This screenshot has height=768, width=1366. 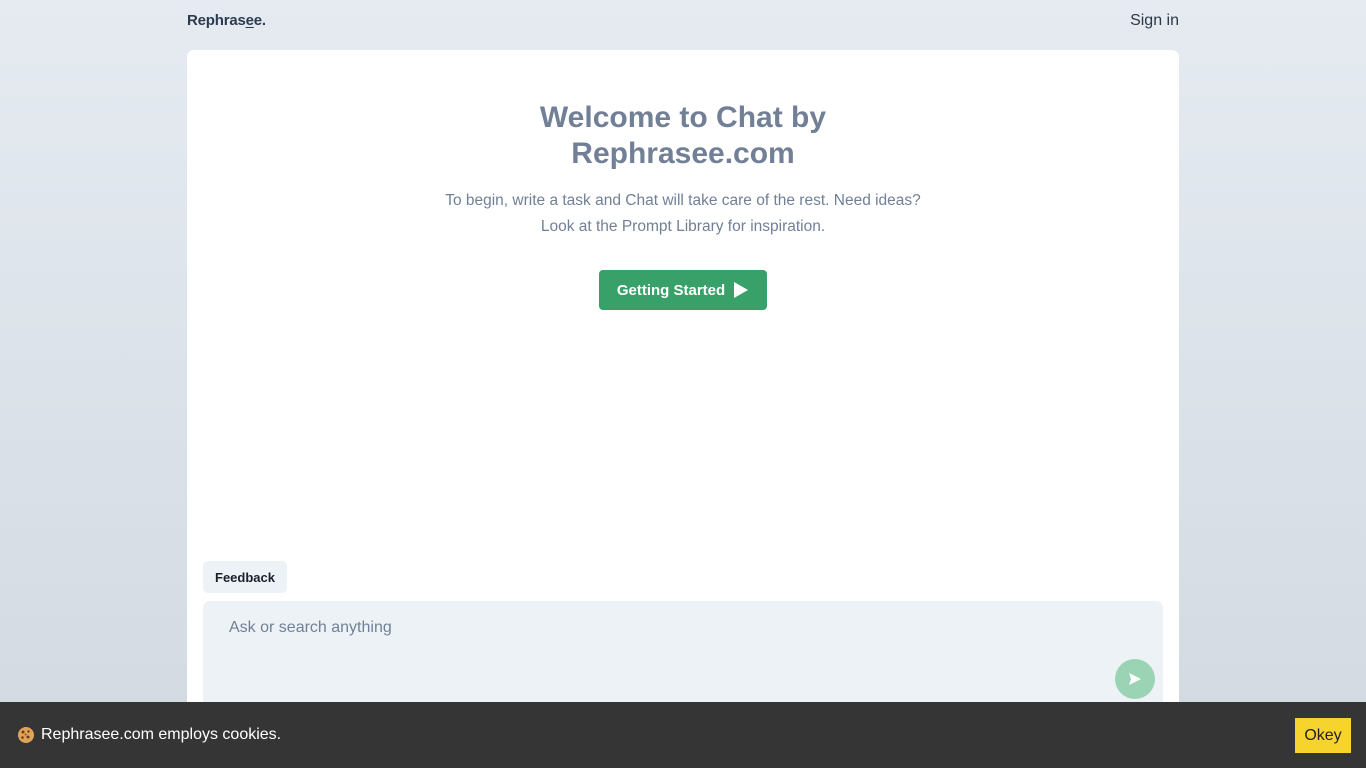 I want to click on logo: Rephrasee., so click(x=226, y=20).